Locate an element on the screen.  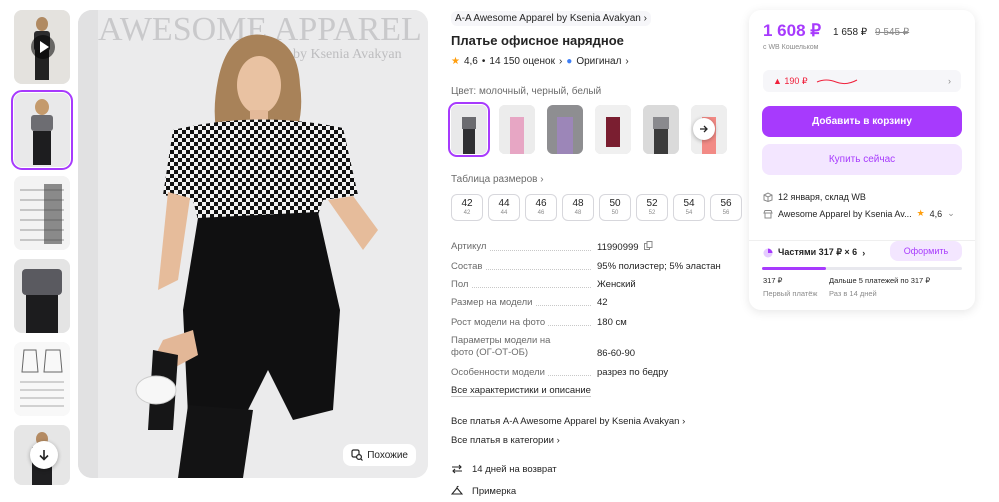
all-category-link: Все платья в категории › is located at coordinates (505, 440).